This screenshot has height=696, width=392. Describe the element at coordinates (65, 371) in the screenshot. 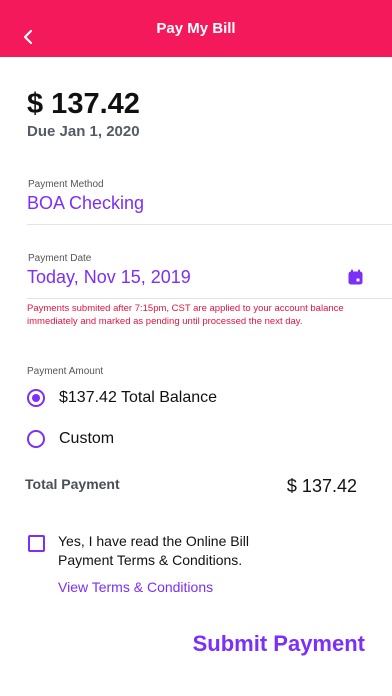

I see `payment-amount-label: Payment Amount` at that location.